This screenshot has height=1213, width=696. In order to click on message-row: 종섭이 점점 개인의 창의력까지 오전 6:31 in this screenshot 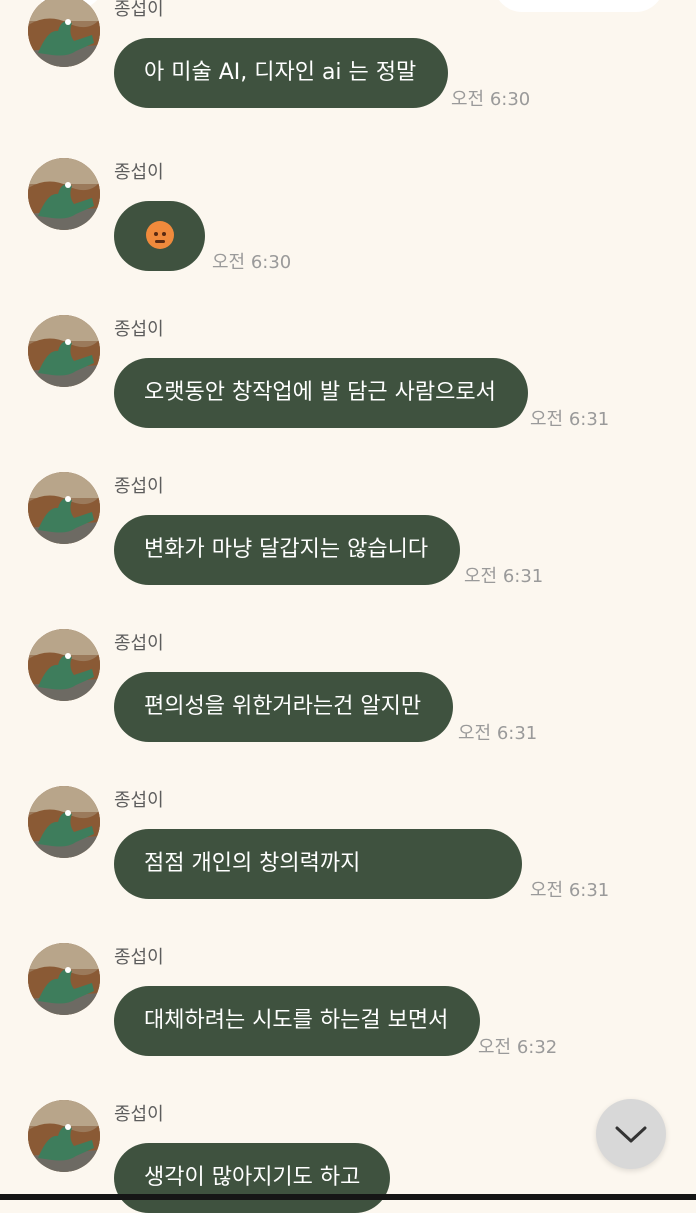, I will do `click(348, 856)`.